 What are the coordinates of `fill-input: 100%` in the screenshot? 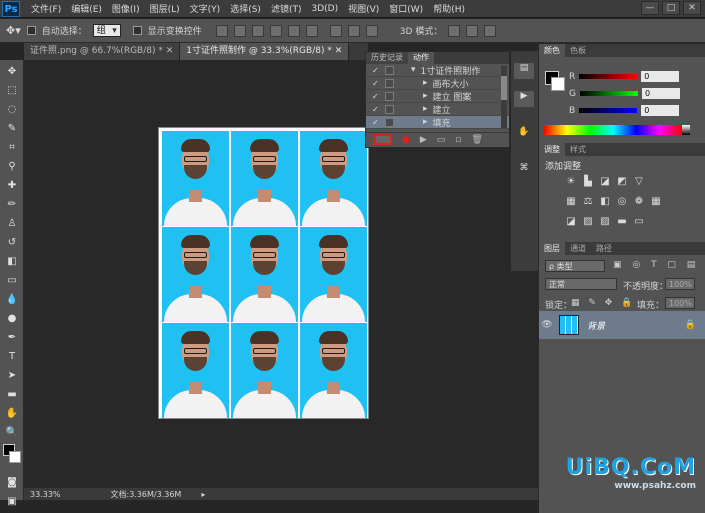 It's located at (680, 303).